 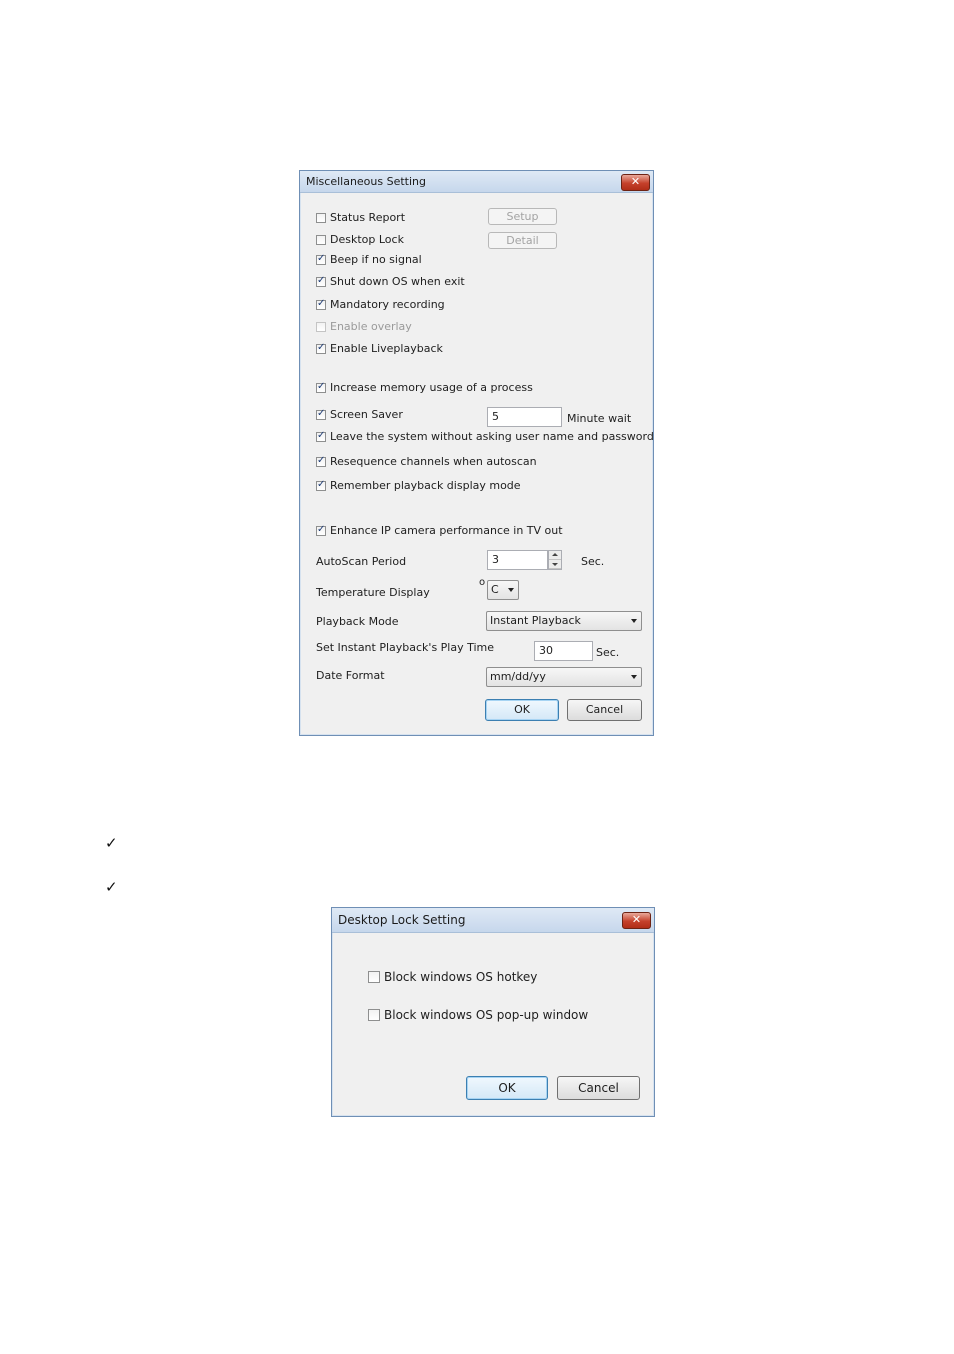 What do you see at coordinates (374, 1015) in the screenshot?
I see `block-popup-checkbox` at bounding box center [374, 1015].